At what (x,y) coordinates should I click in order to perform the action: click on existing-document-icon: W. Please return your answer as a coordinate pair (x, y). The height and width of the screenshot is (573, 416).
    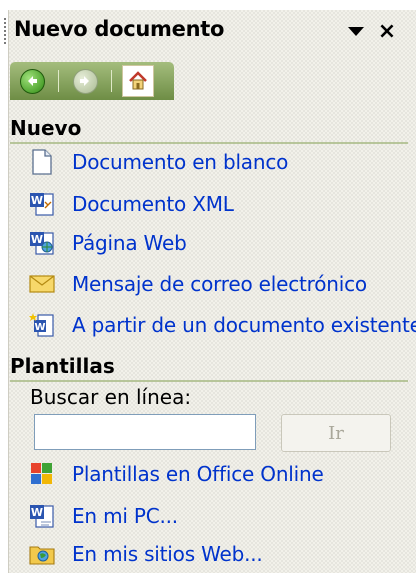
    Looking at the image, I should click on (42, 325).